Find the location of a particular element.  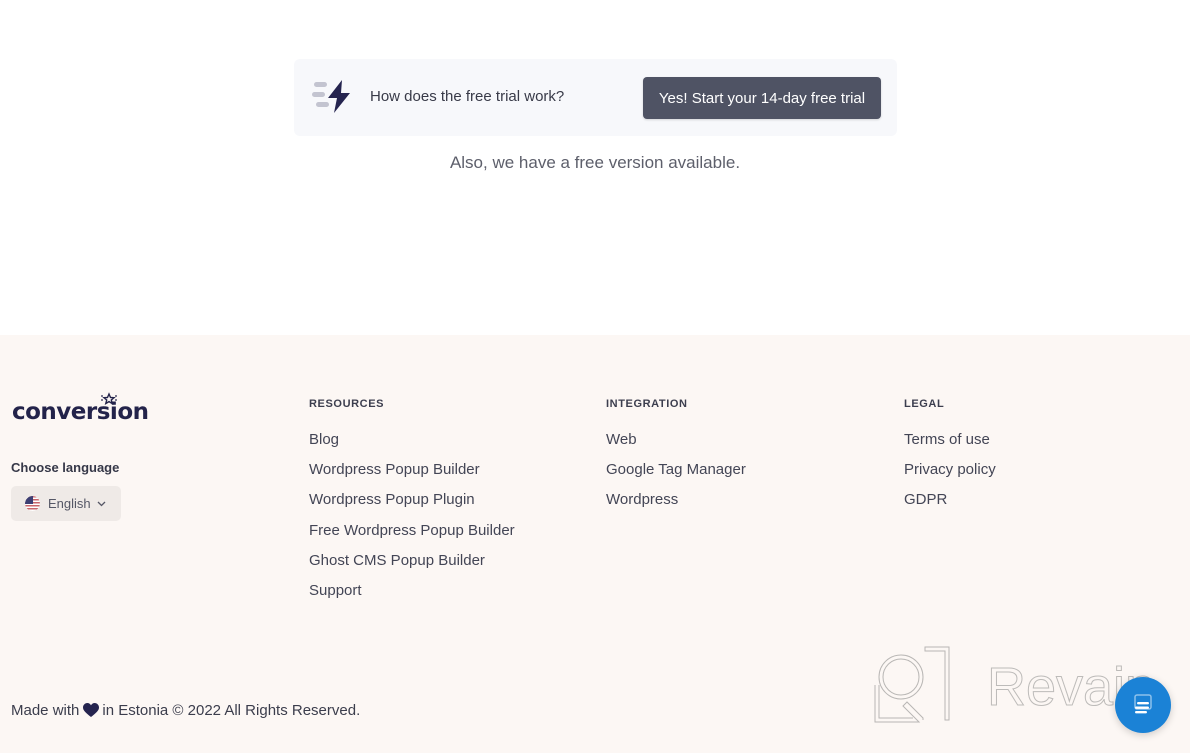

star-icon is located at coordinates (109, 398).